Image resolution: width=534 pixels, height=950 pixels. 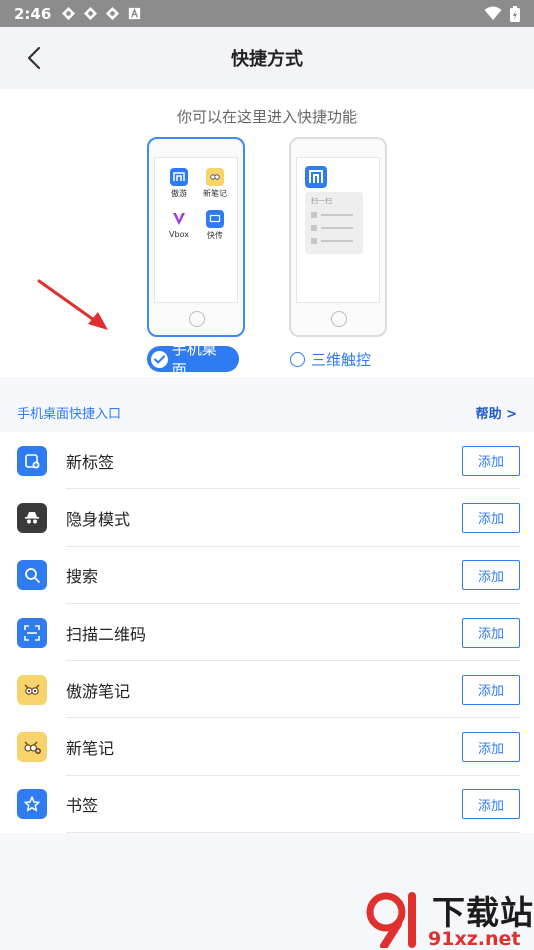 What do you see at coordinates (82, 806) in the screenshot?
I see `shortcut-label: 书签` at bounding box center [82, 806].